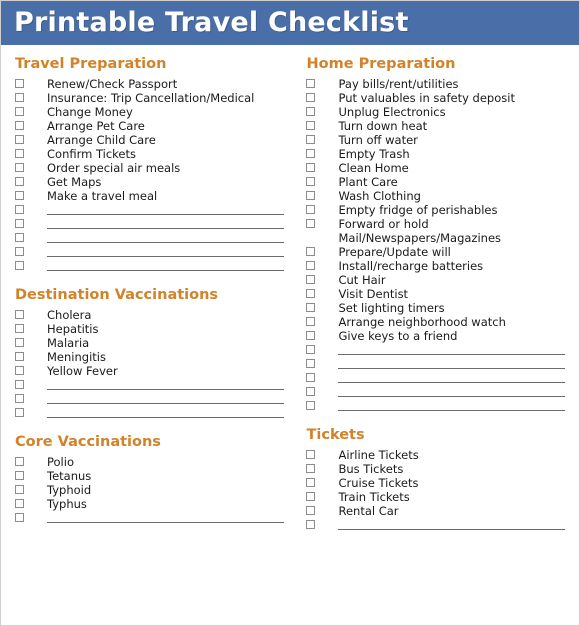 Image resolution: width=580 pixels, height=626 pixels. I want to click on checklist-item: Train Tickets, so click(435, 497).